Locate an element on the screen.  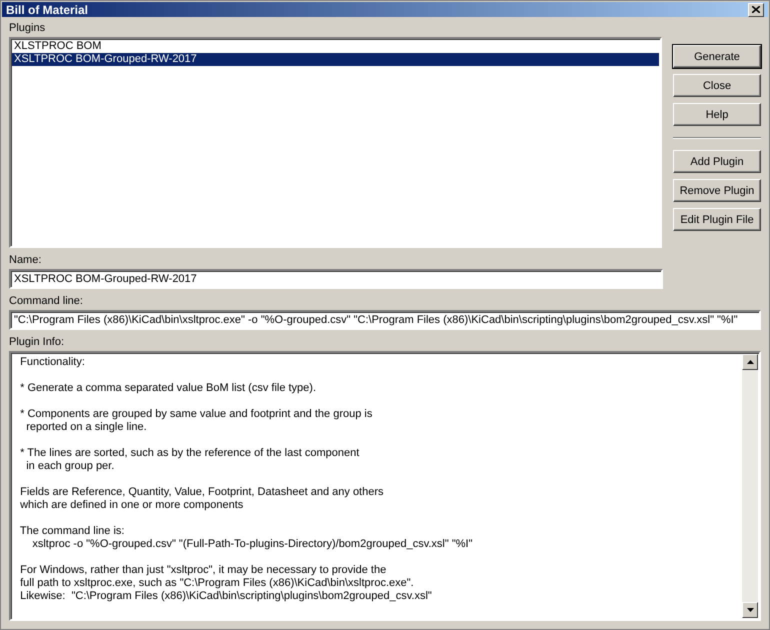
info-paragraph: * Generate a comma separated value BoM list (csv file type). is located at coordinates (168, 388).